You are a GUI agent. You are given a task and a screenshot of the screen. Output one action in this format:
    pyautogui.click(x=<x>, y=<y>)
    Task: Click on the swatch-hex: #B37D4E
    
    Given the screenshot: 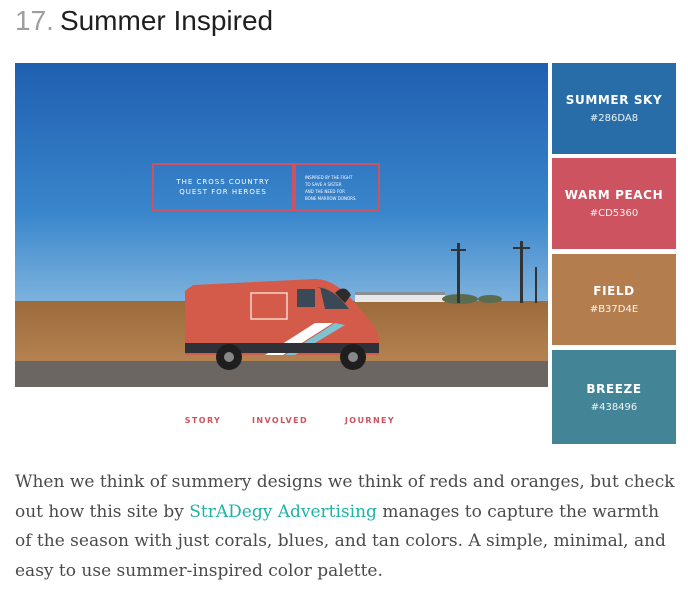 What is the action you would take?
    pyautogui.click(x=614, y=309)
    